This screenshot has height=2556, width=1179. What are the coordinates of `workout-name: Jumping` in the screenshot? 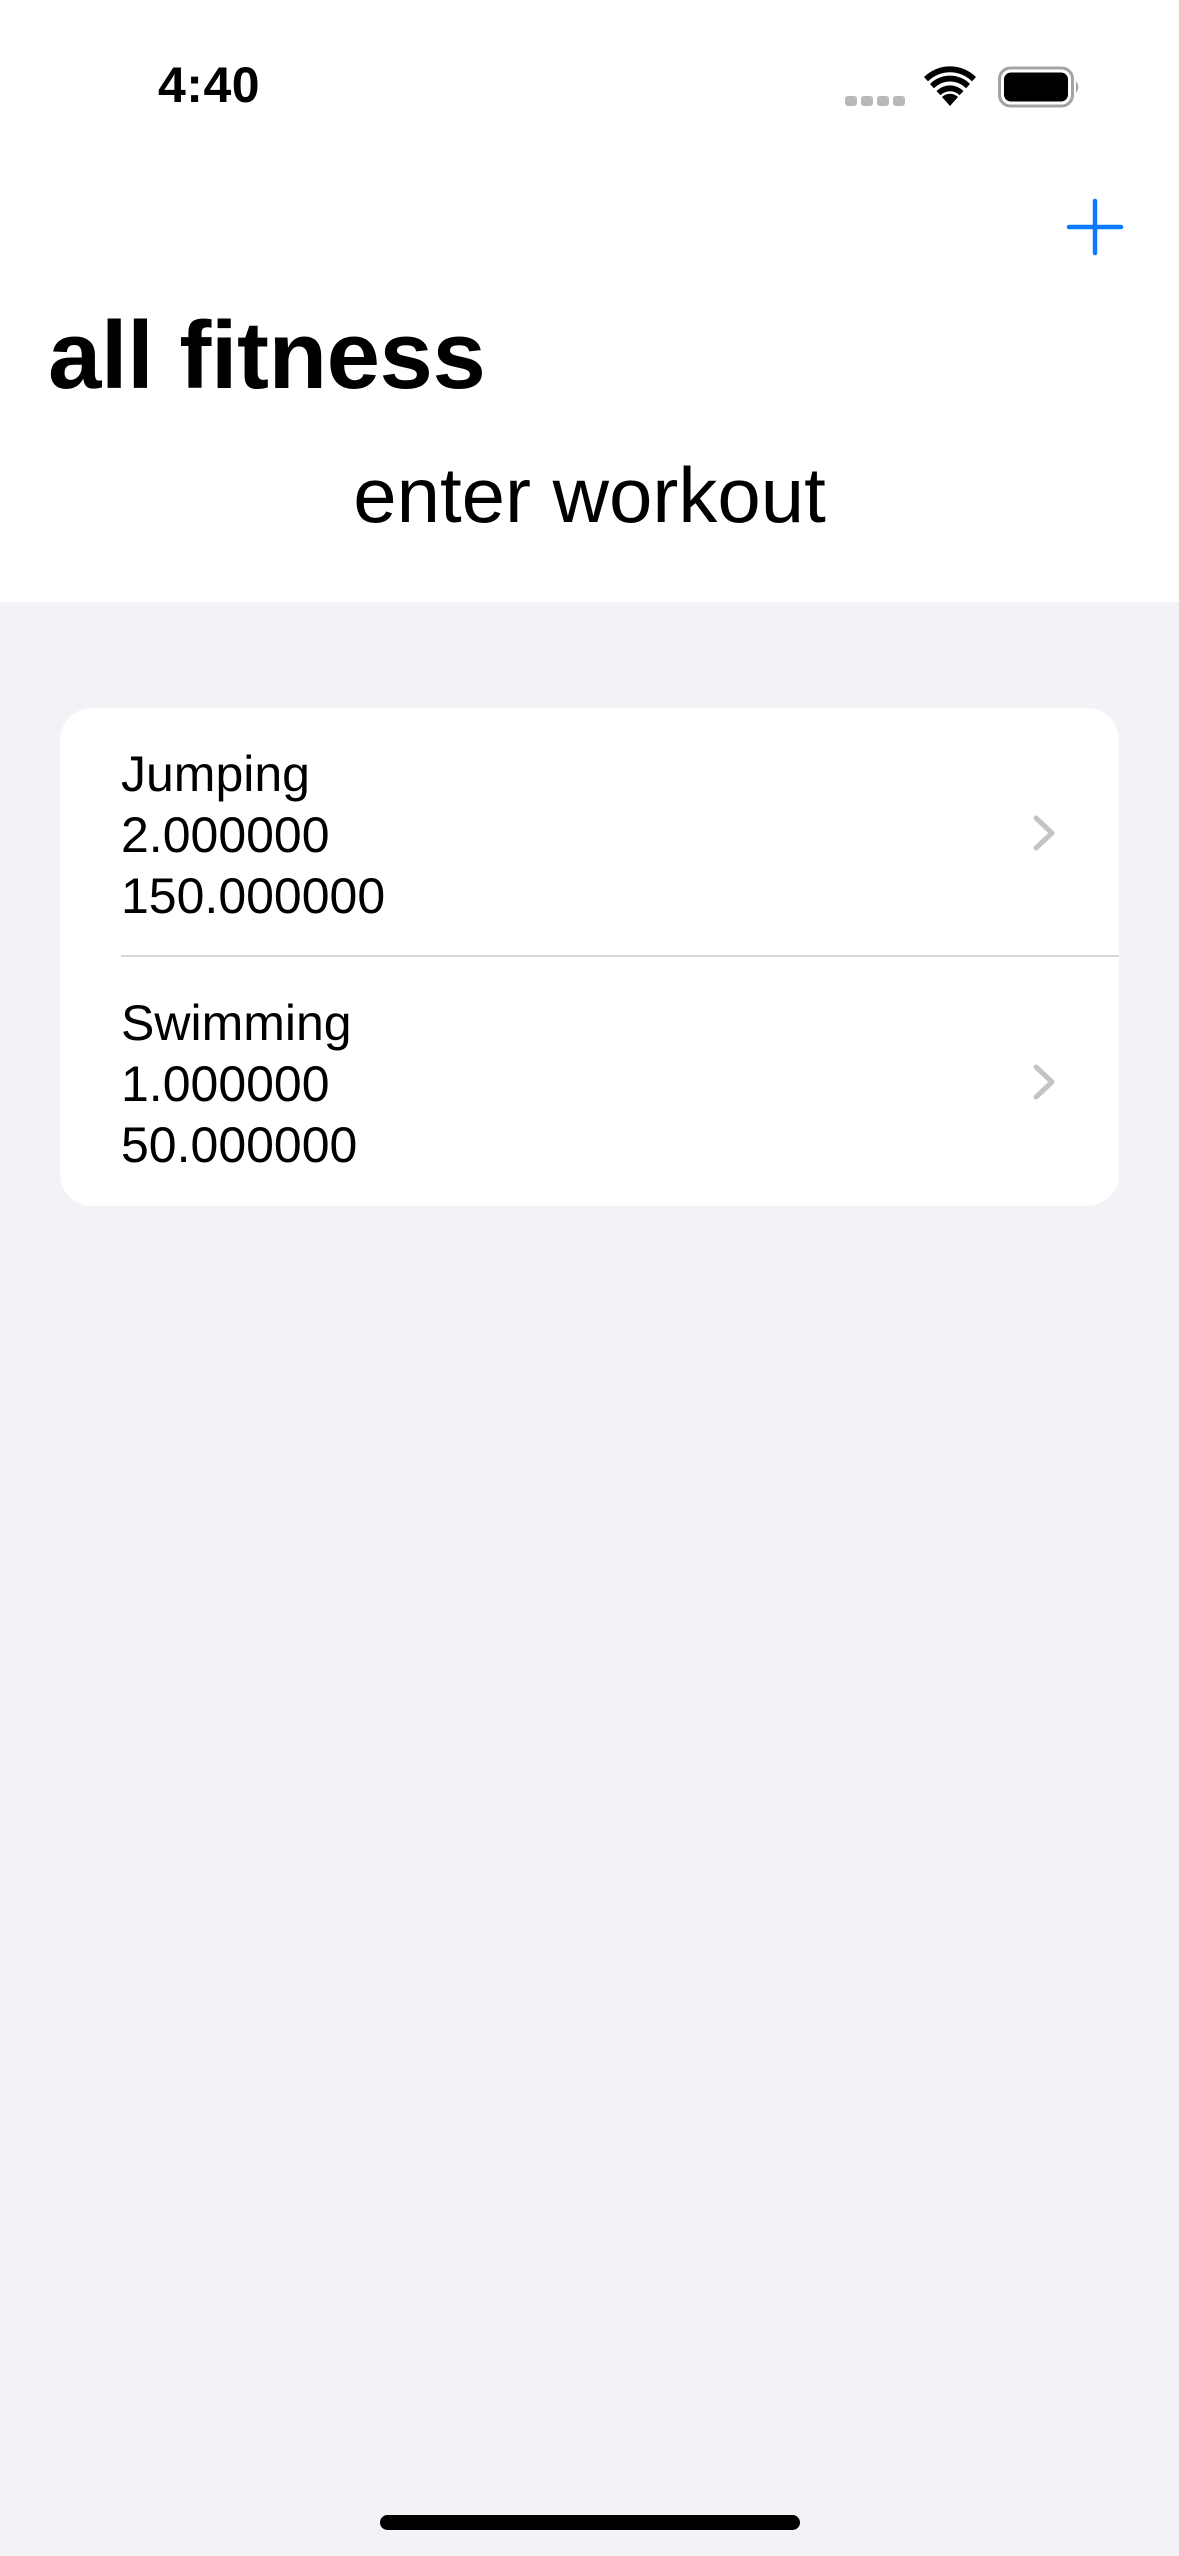 It's located at (215, 774).